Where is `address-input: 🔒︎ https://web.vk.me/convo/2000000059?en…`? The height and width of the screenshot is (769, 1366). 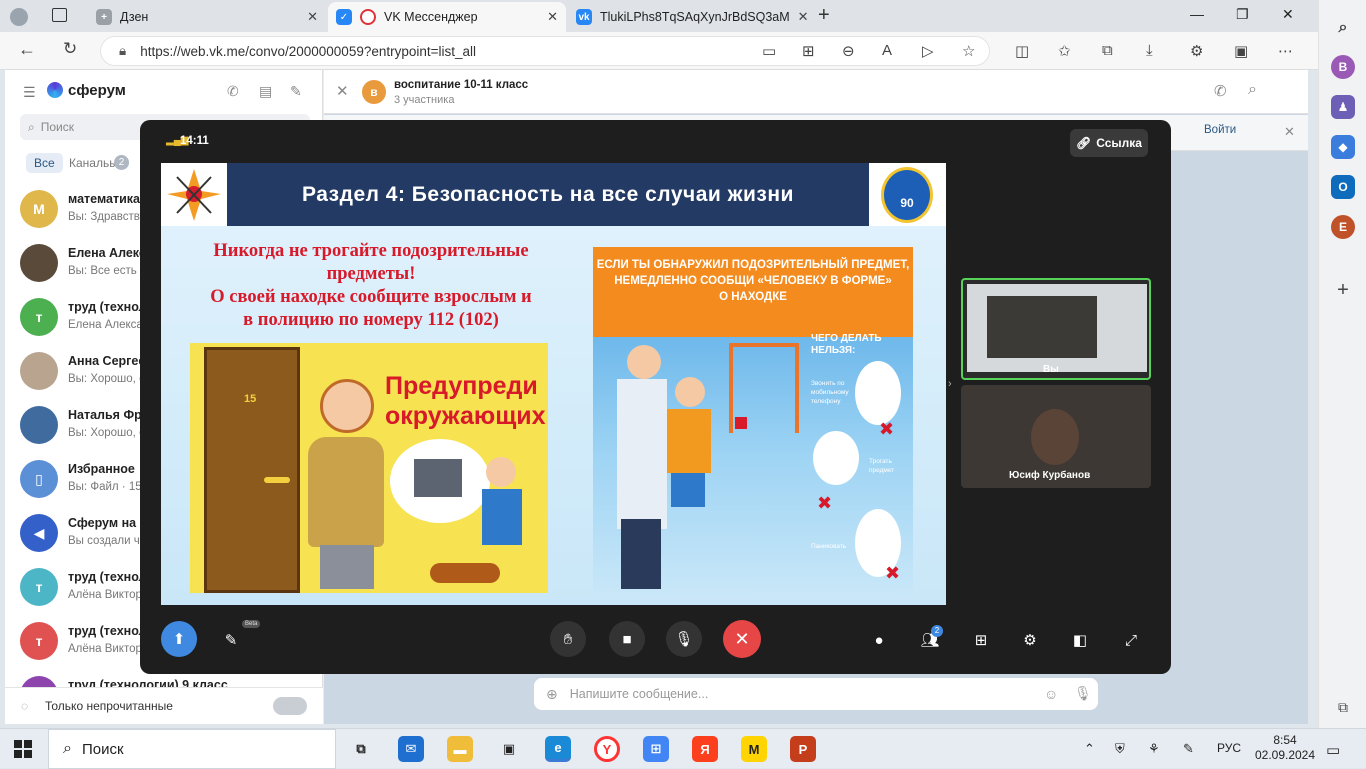 address-input: 🔒︎ https://web.vk.me/convo/2000000059?en… is located at coordinates (545, 51).